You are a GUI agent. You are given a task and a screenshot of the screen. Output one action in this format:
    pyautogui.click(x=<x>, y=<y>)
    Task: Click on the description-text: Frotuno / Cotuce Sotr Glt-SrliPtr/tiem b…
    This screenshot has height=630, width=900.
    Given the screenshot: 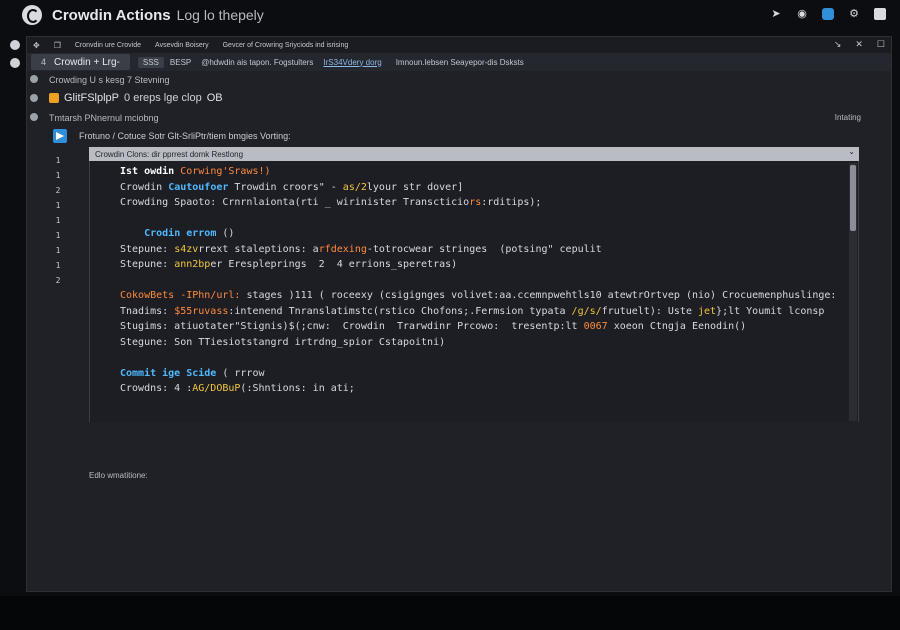 What is the action you would take?
    pyautogui.click(x=185, y=136)
    